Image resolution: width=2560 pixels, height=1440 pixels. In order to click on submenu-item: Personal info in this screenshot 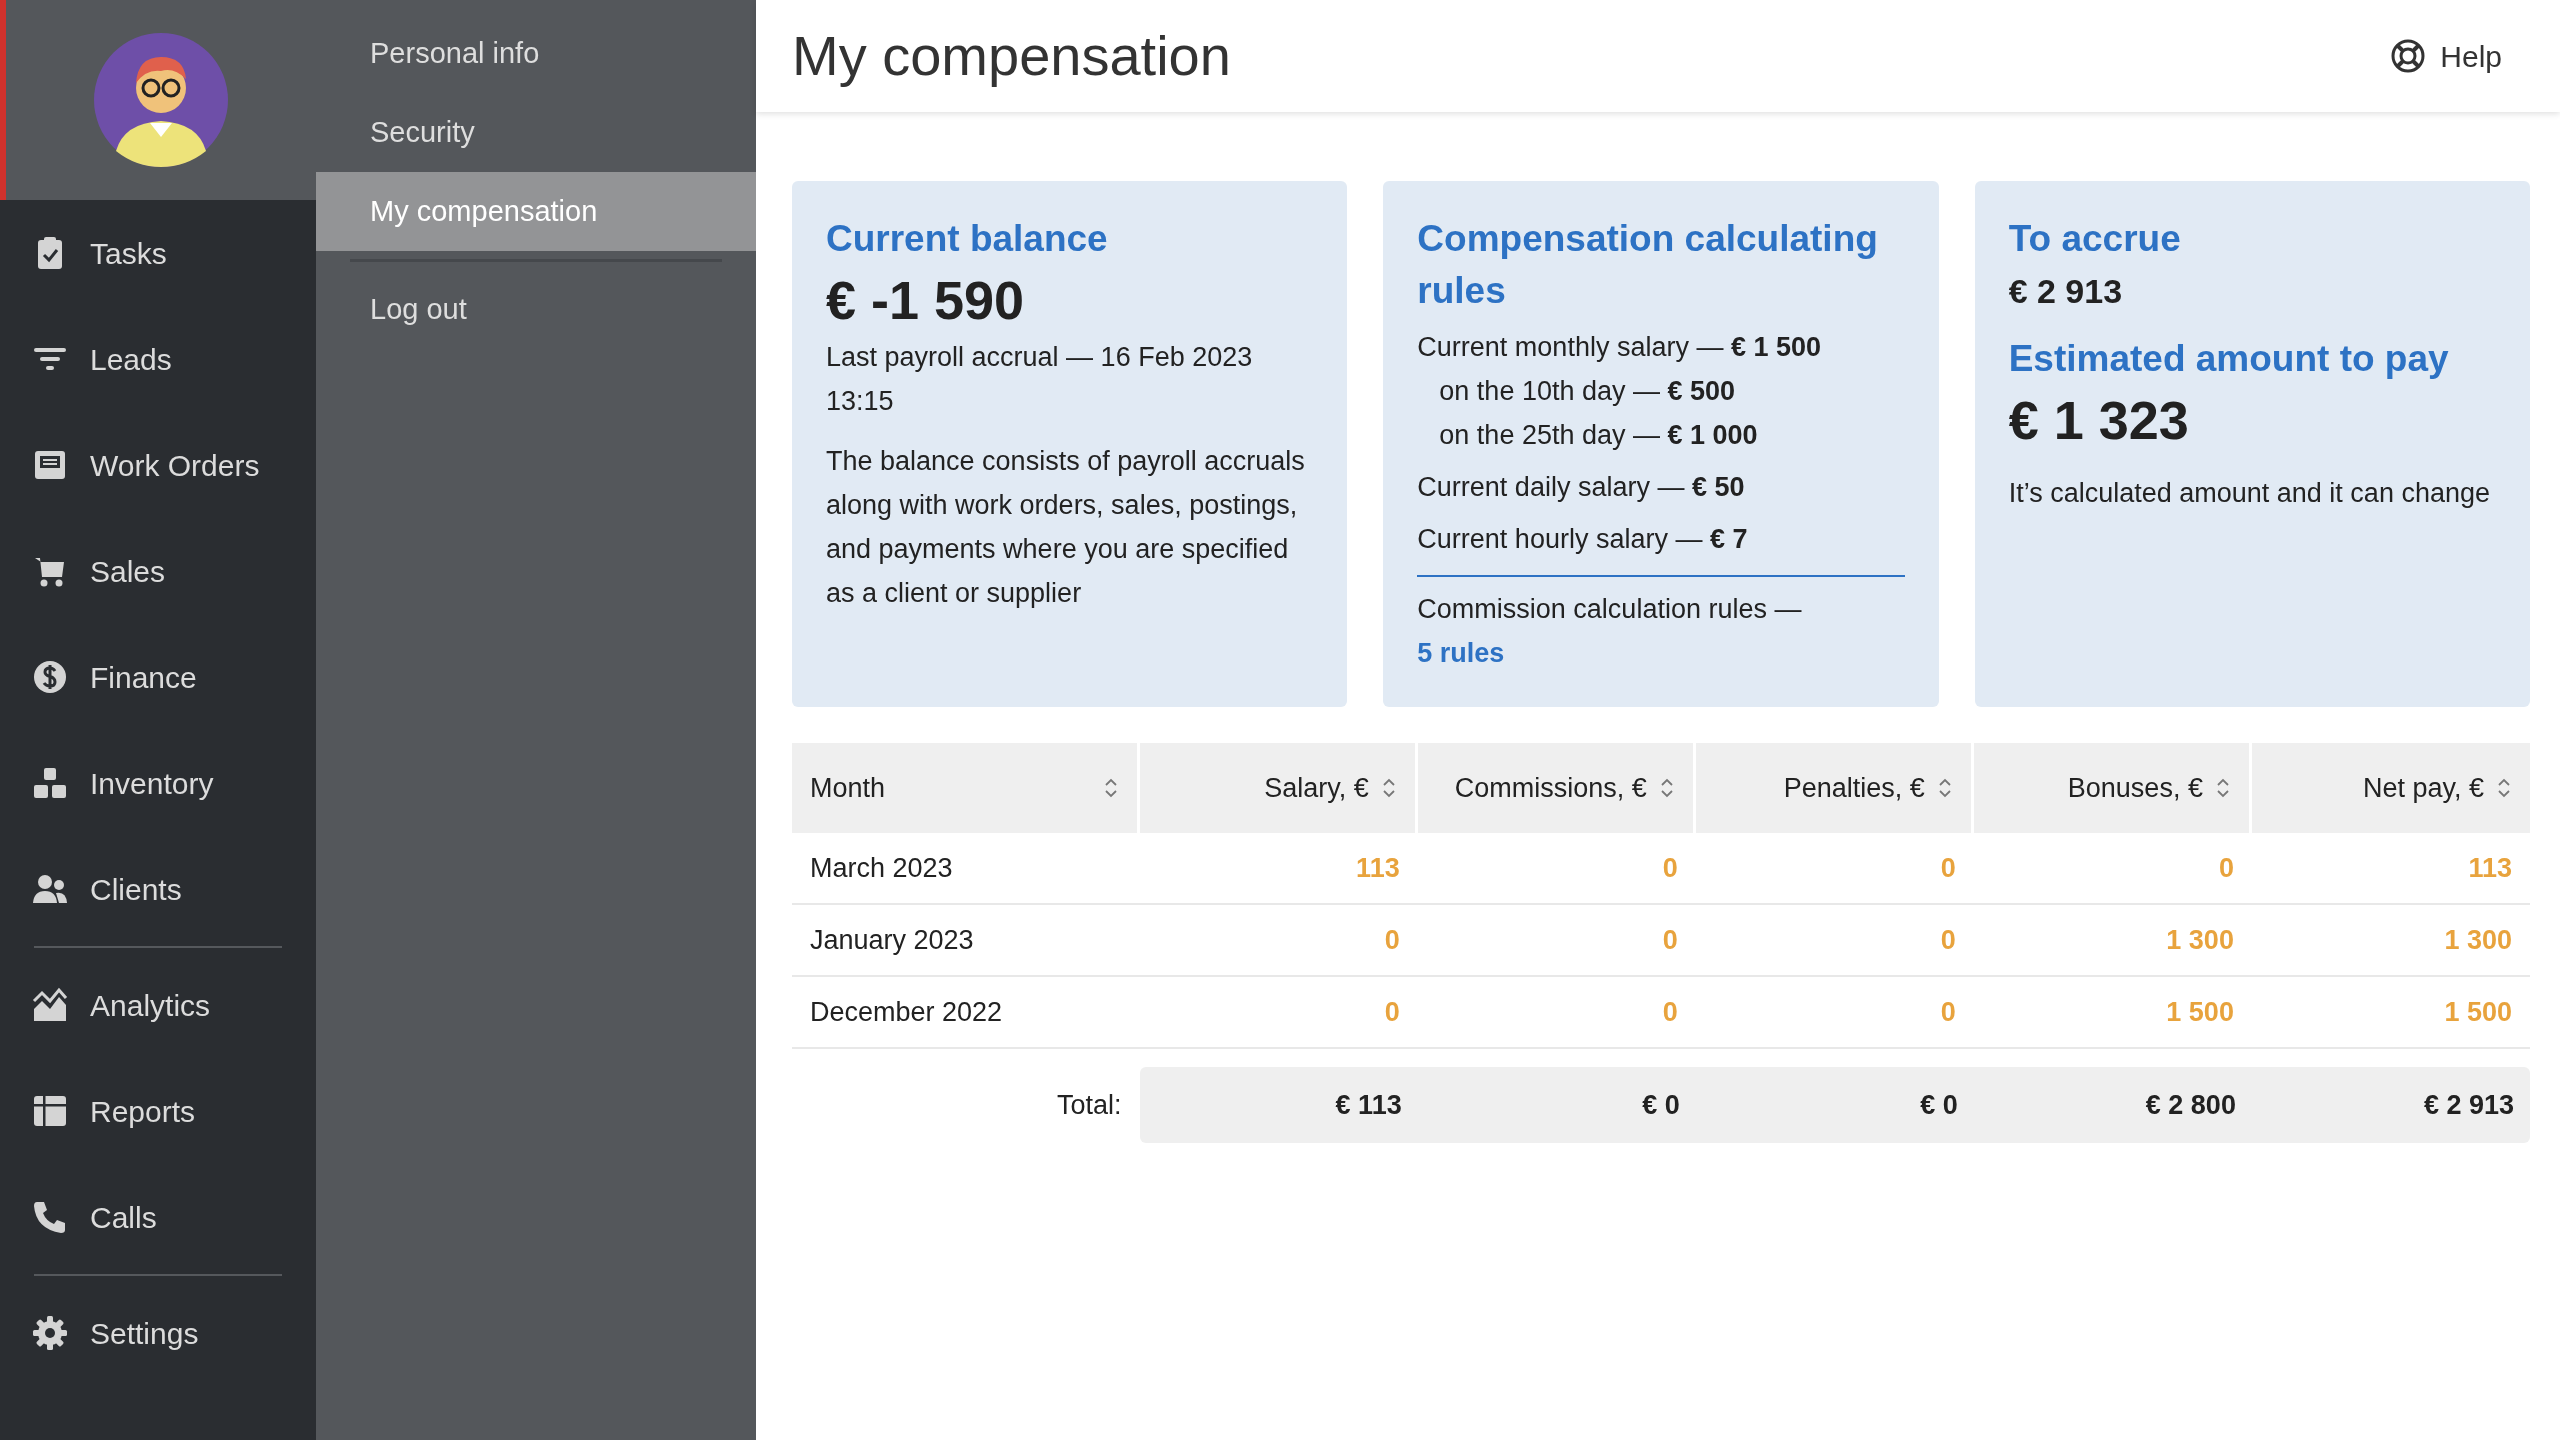, I will do `click(536, 53)`.